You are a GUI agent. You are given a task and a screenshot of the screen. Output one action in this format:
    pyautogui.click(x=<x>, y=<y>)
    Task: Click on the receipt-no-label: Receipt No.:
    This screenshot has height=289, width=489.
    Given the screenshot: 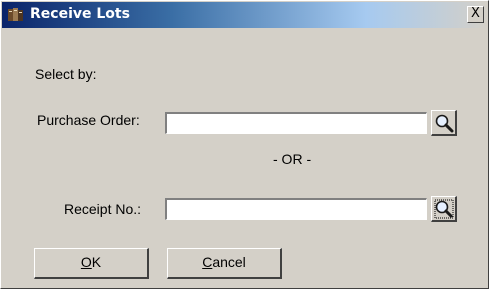 What is the action you would take?
    pyautogui.click(x=103, y=209)
    